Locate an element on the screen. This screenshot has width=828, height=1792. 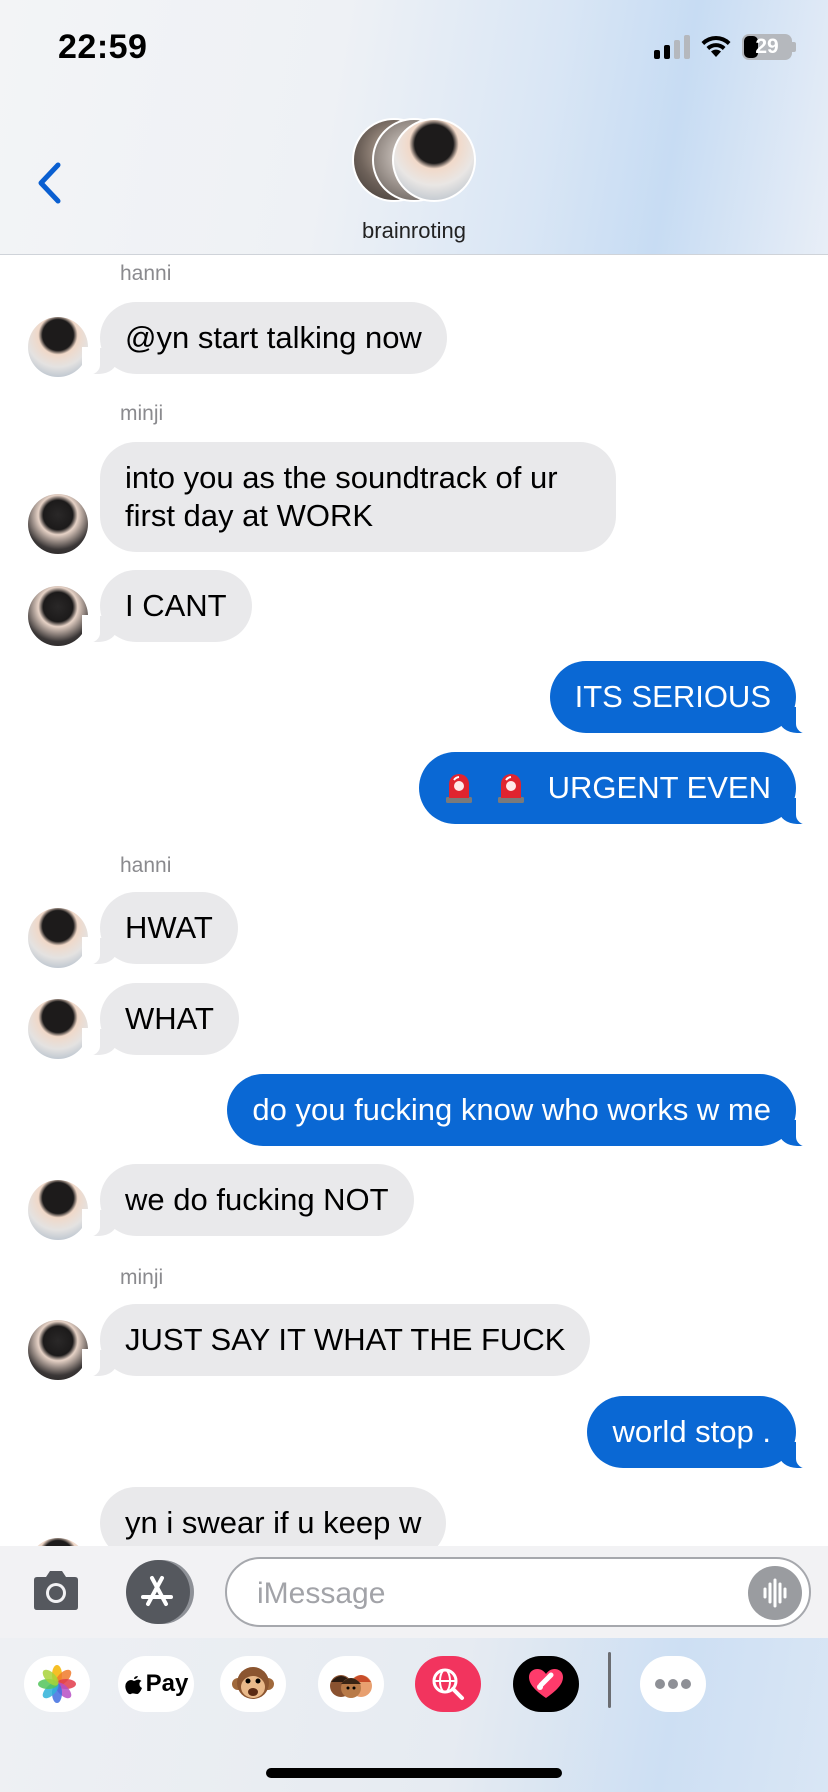
app-drawer-divider is located at coordinates (609, 1680).